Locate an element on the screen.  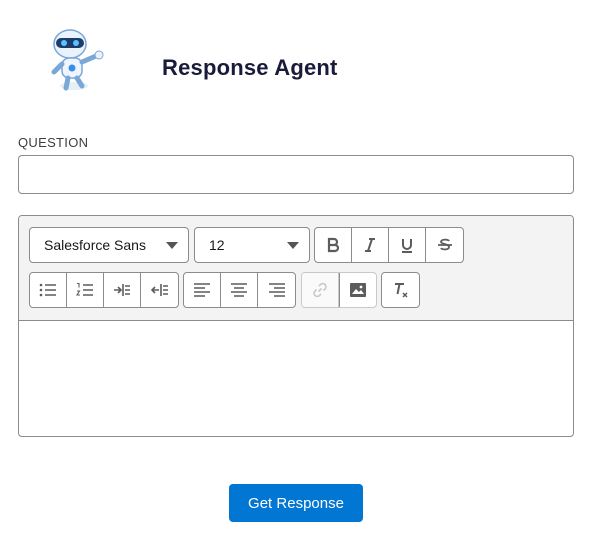
outdent-icon is located at coordinates (159, 290).